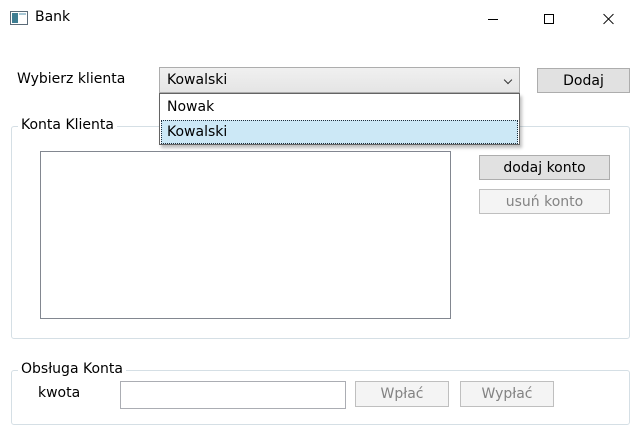 This screenshot has height=430, width=640. Describe the element at coordinates (71, 79) in the screenshot. I see `client-select-label: Wybierz klienta` at that location.